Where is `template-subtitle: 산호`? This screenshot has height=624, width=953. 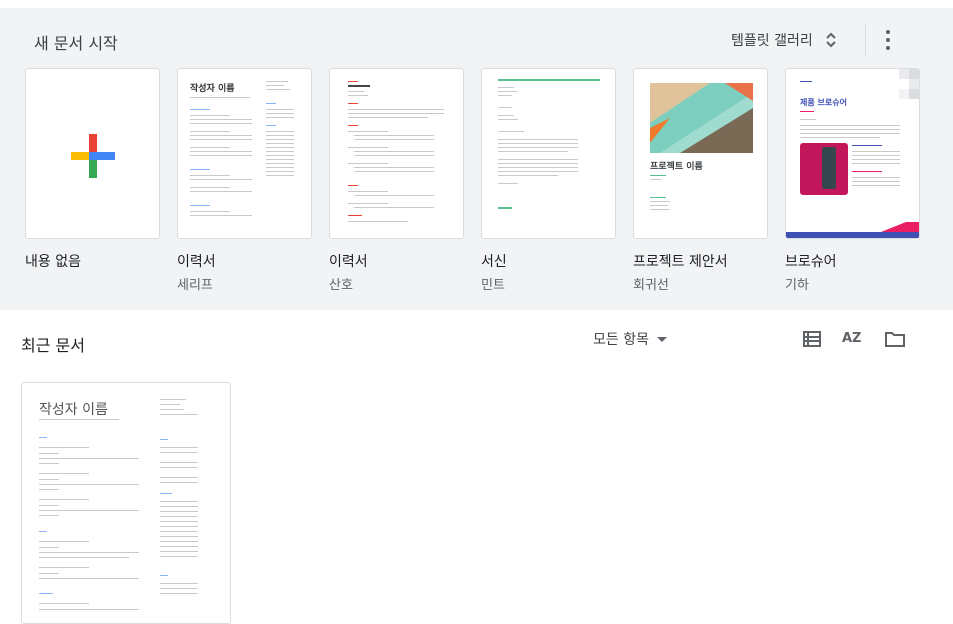 template-subtitle: 산호 is located at coordinates (341, 285).